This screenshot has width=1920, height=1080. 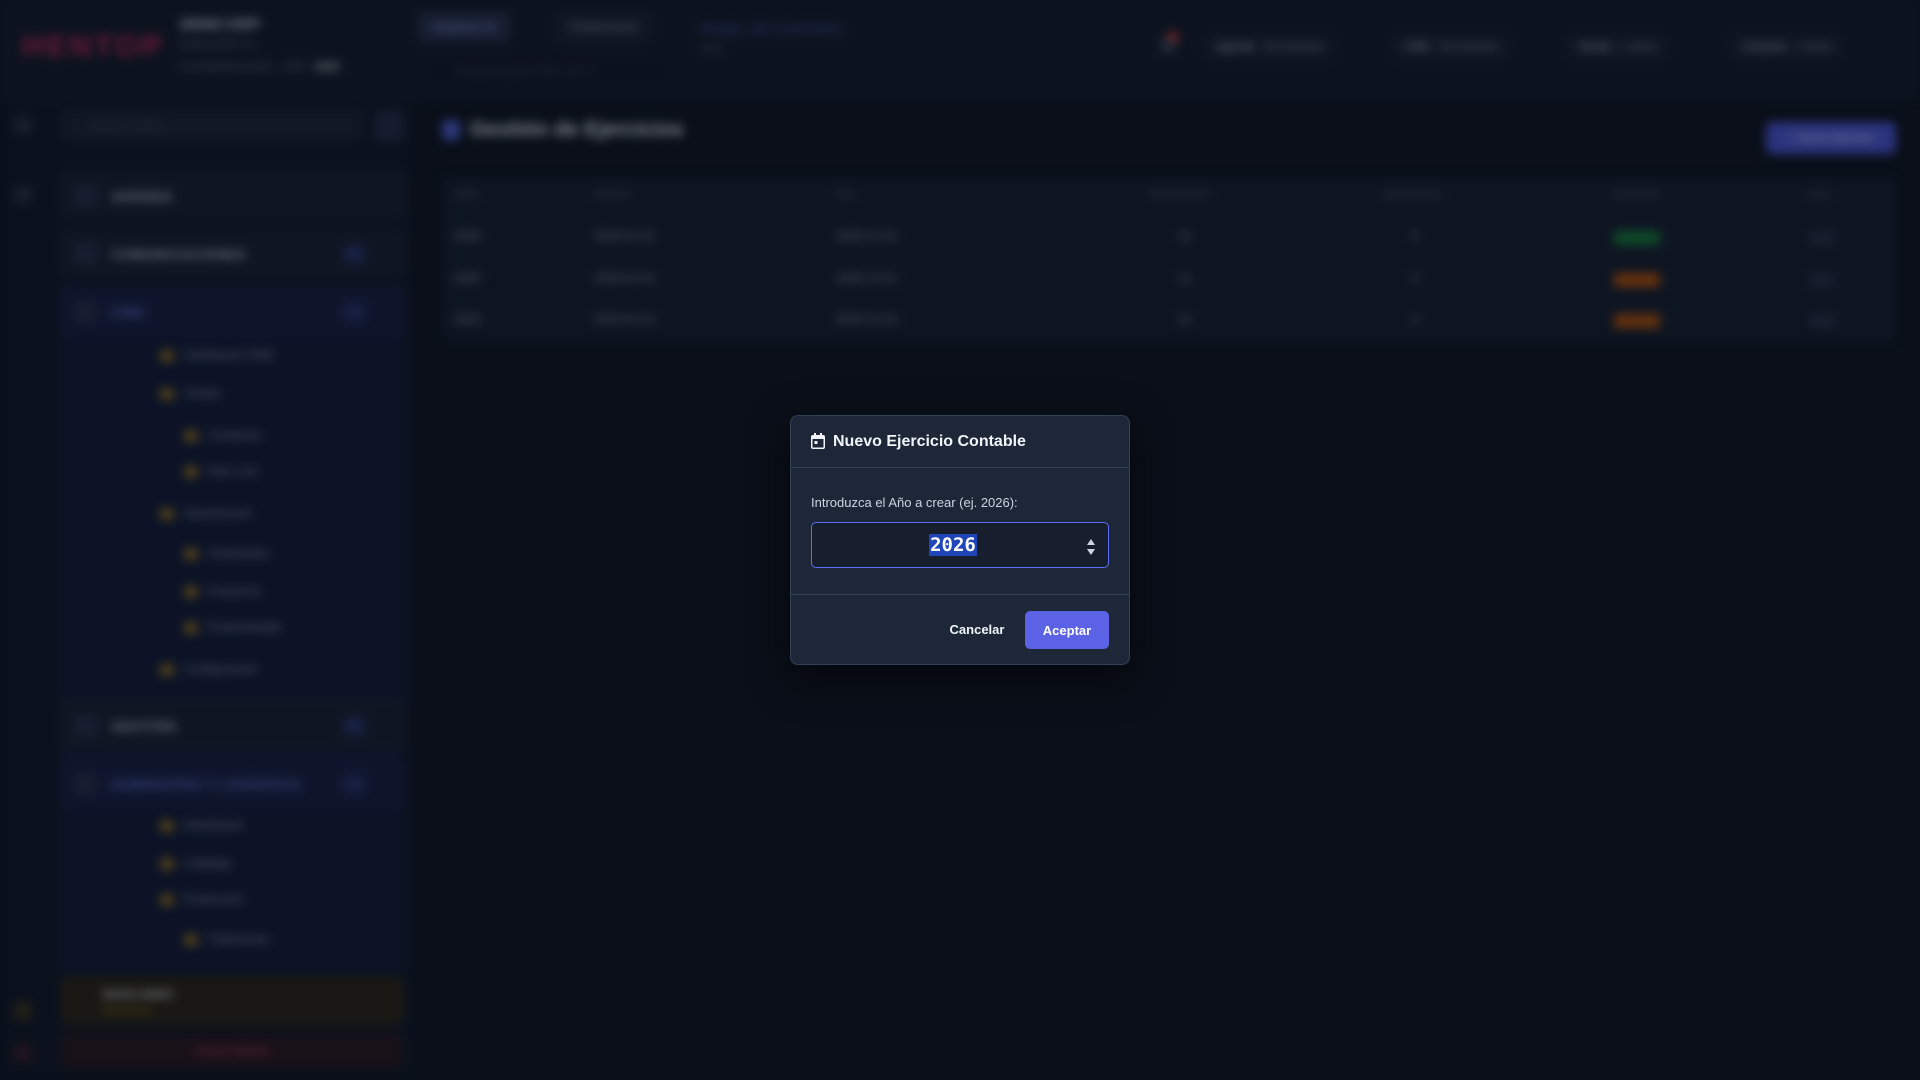 I want to click on accept-button: Aceptar, so click(x=1067, y=630).